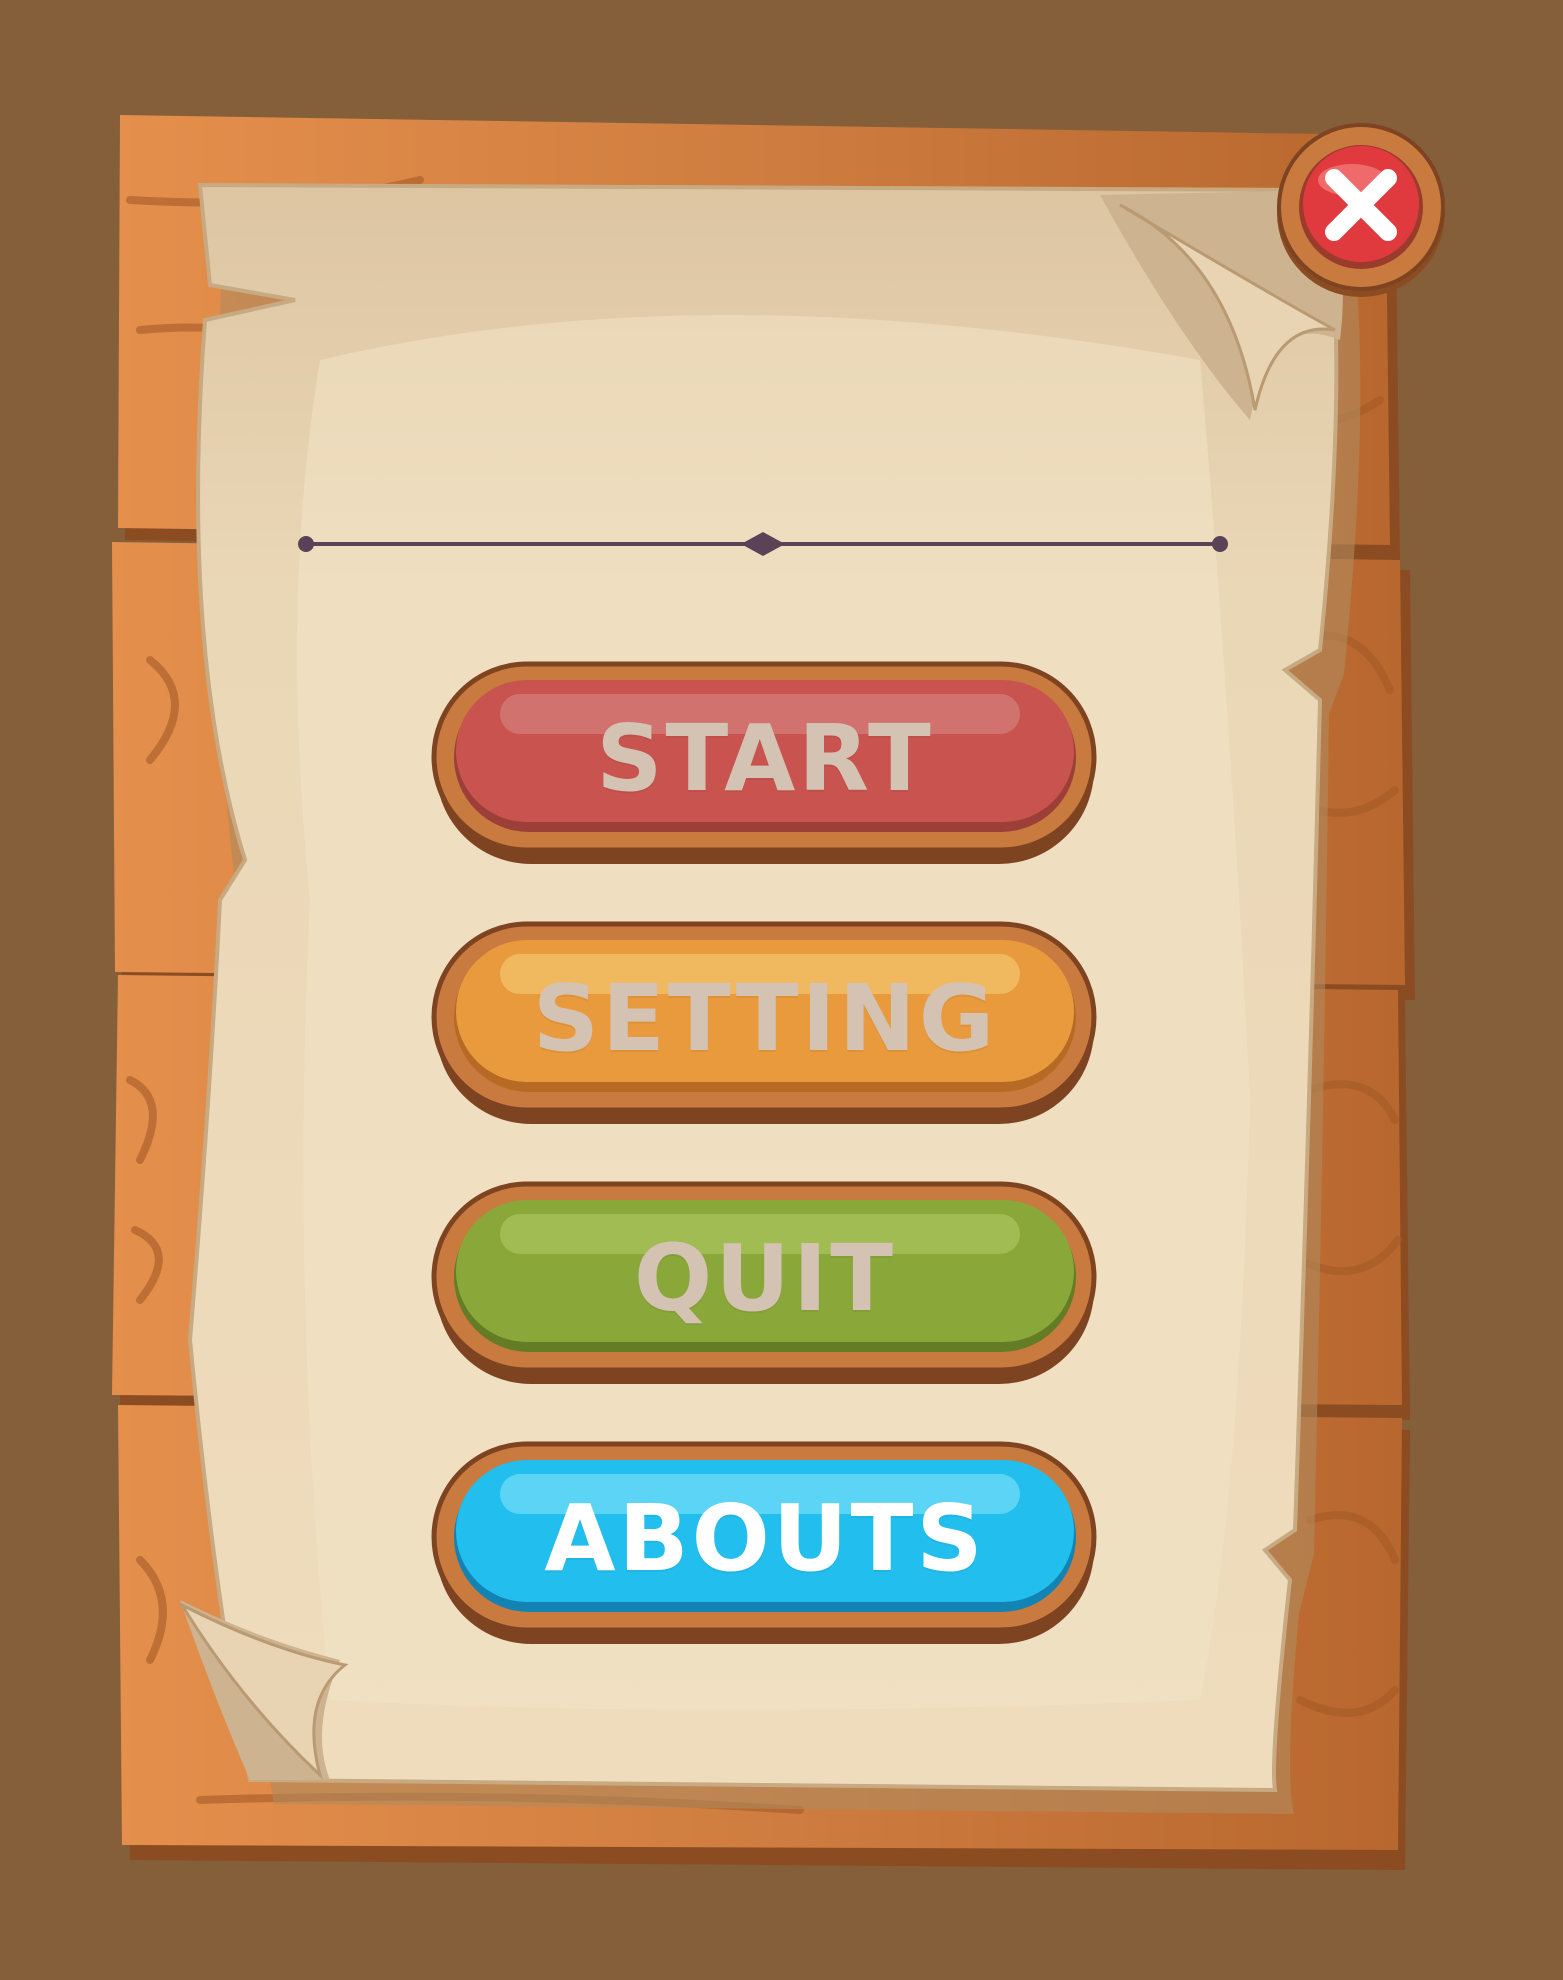 The width and height of the screenshot is (1563, 1980). Describe the element at coordinates (765, 1538) in the screenshot. I see `abouts-label: ABOUTS` at that location.